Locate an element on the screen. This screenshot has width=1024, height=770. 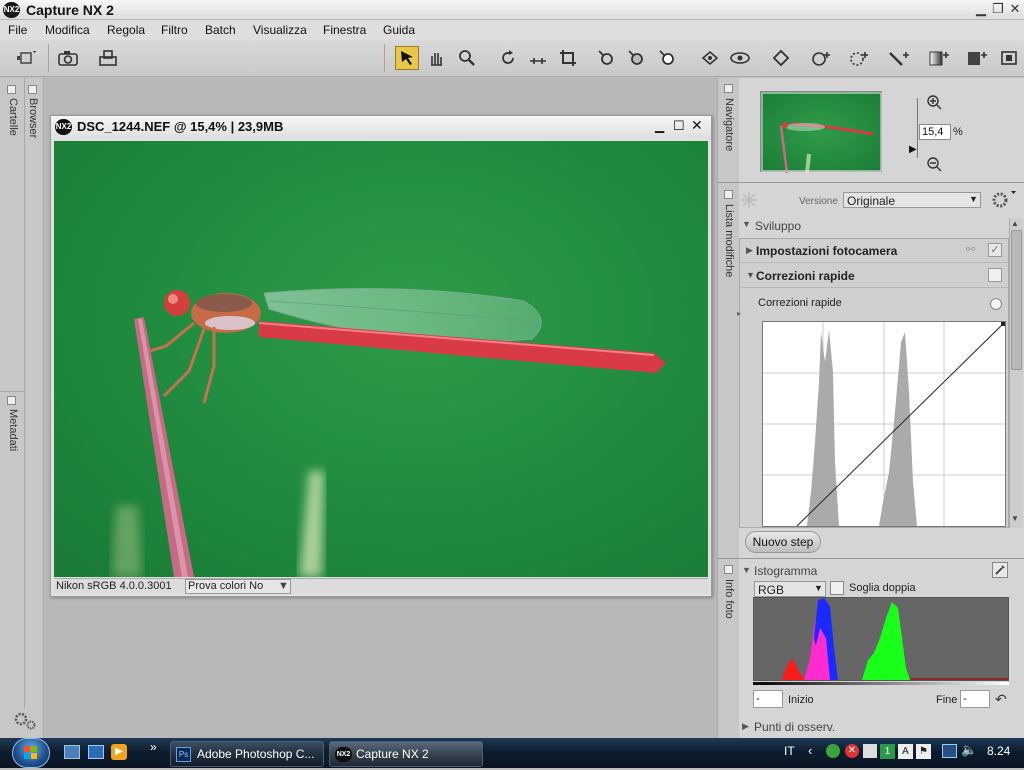
control-points-expand-icon: ▶ is located at coordinates (745, 726).